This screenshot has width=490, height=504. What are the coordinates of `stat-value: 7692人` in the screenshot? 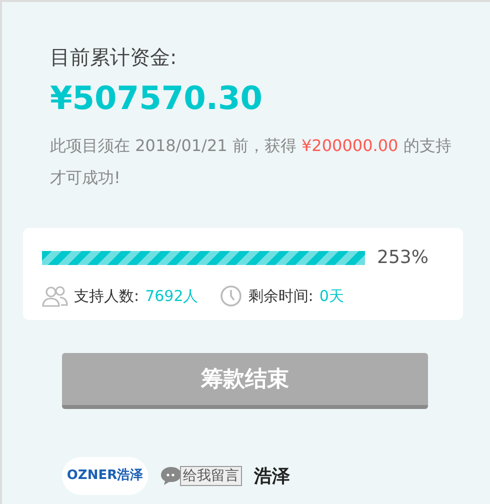 It's located at (171, 296).